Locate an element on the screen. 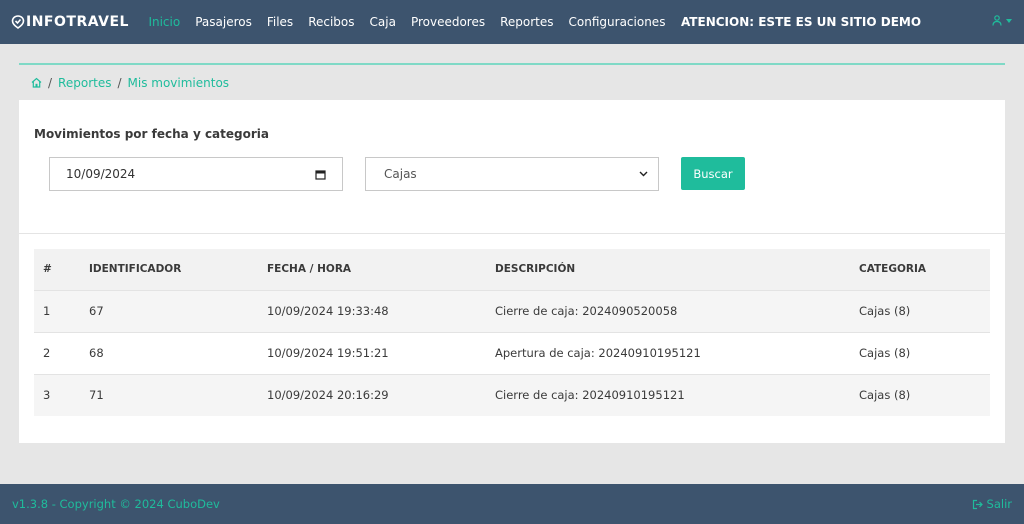 The height and width of the screenshot is (524, 1024). nav-pasajeros: Pasajeros is located at coordinates (223, 22).